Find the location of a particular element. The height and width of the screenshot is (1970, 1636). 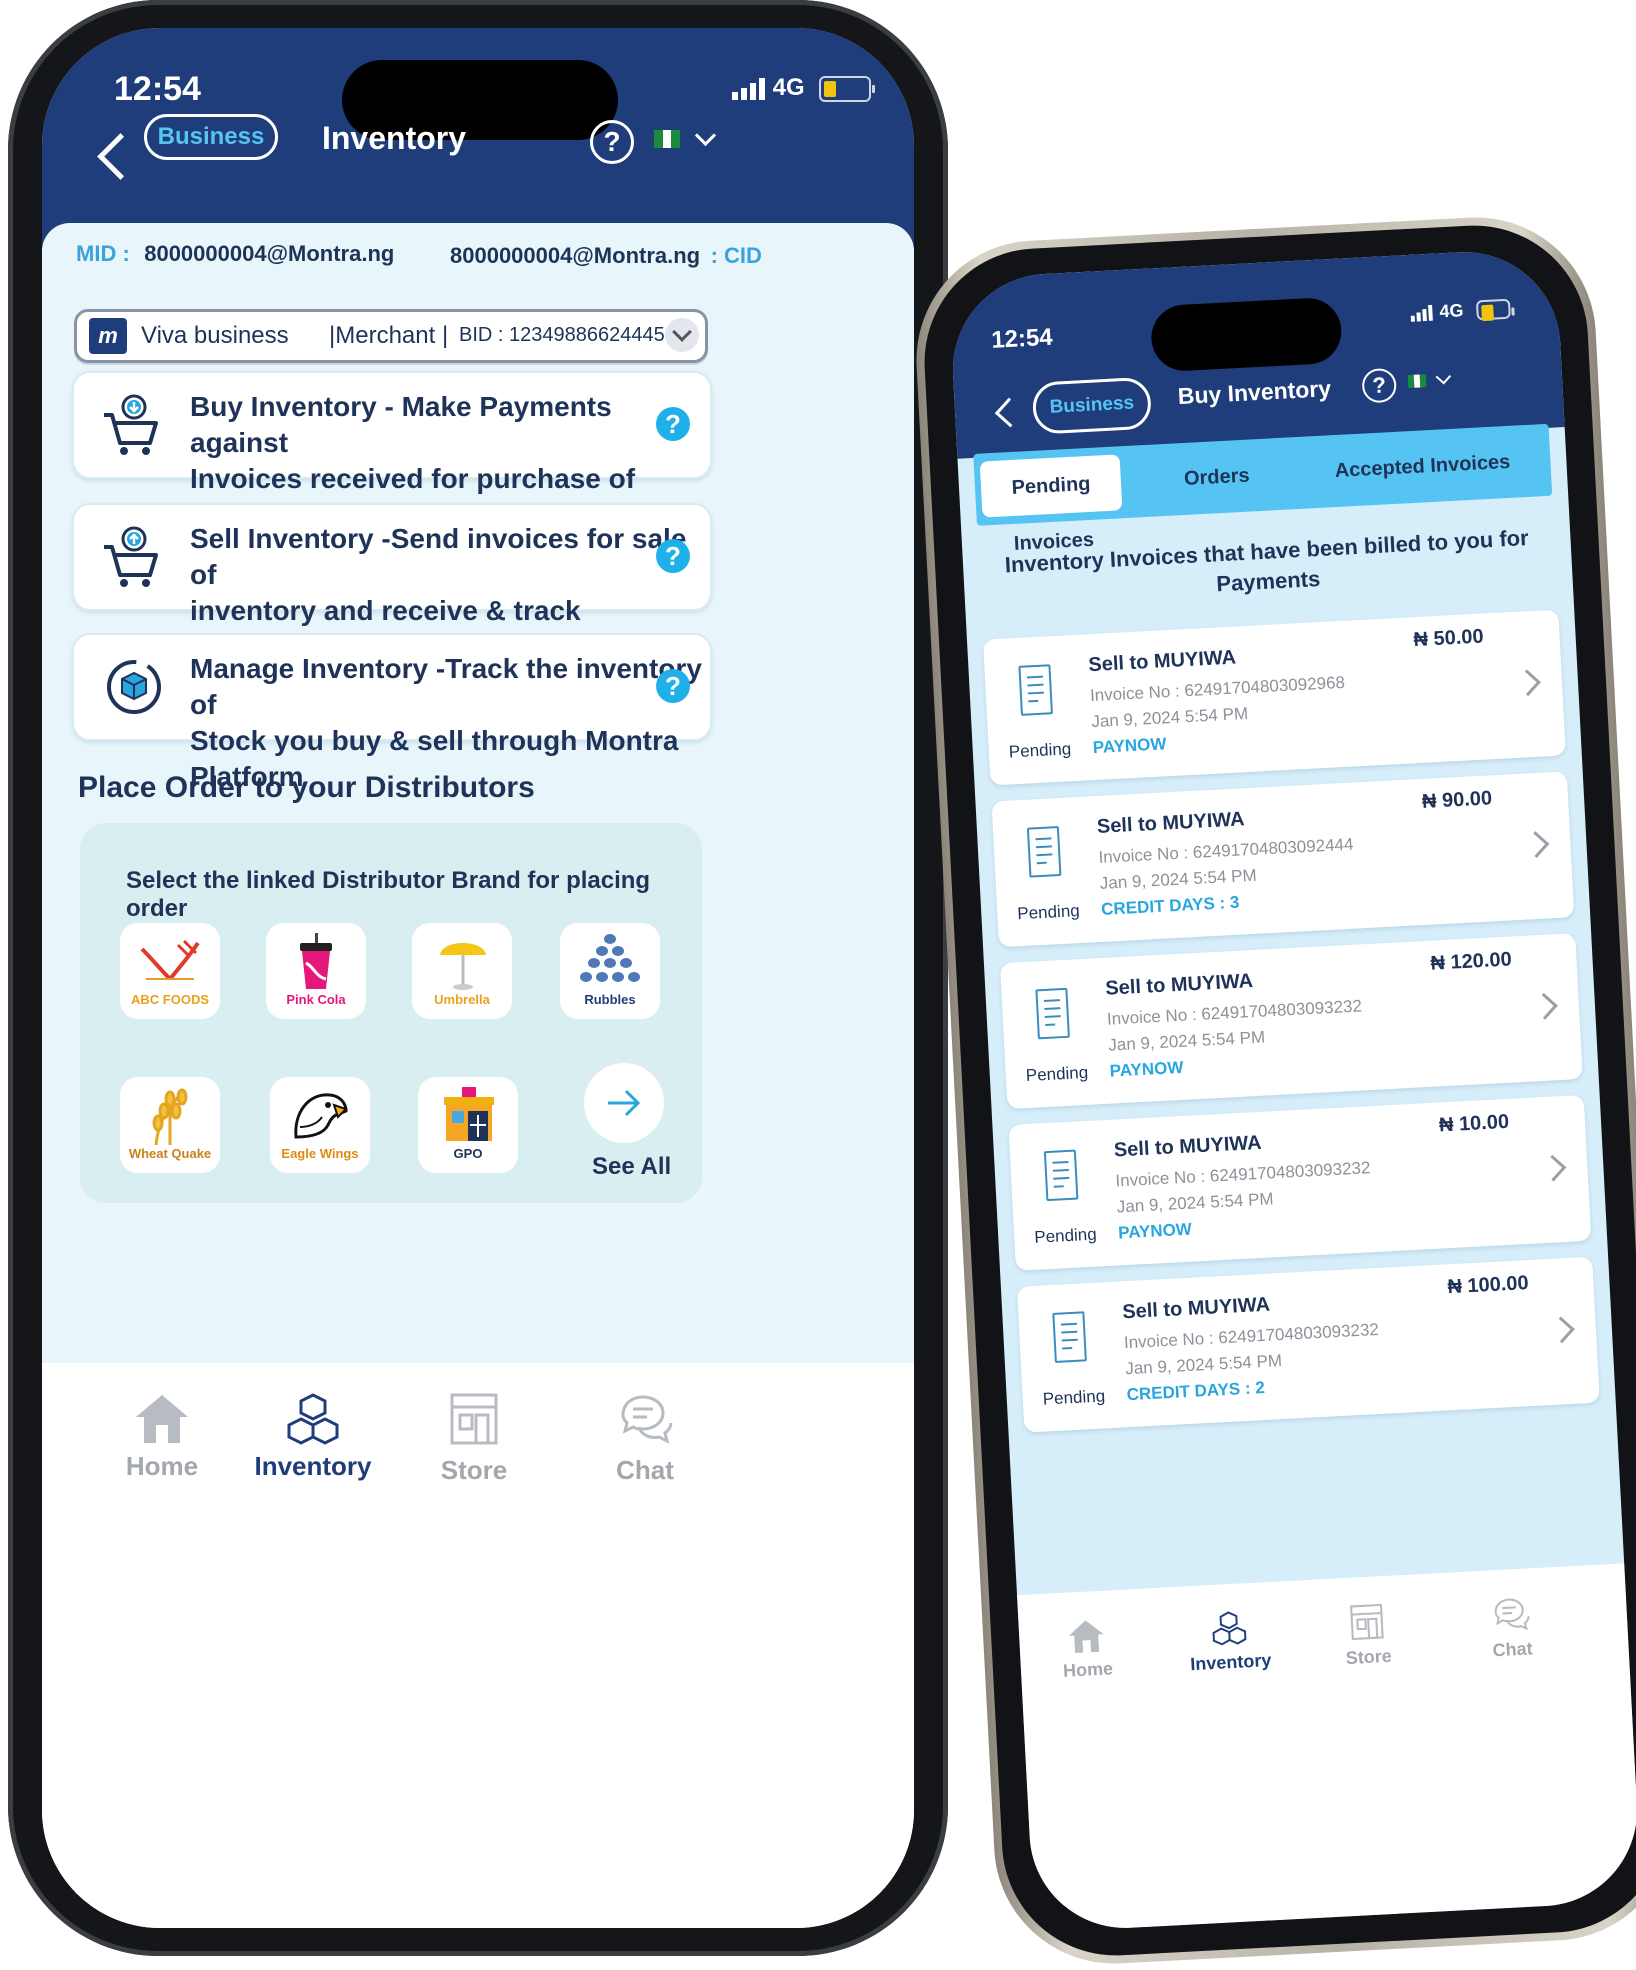

bottom-tab-bar: Home Inventory Store Chat is located at coordinates (1326, 1748).